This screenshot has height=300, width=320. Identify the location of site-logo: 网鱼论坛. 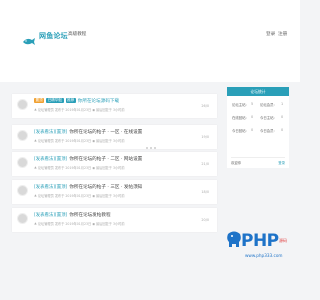
(45, 37).